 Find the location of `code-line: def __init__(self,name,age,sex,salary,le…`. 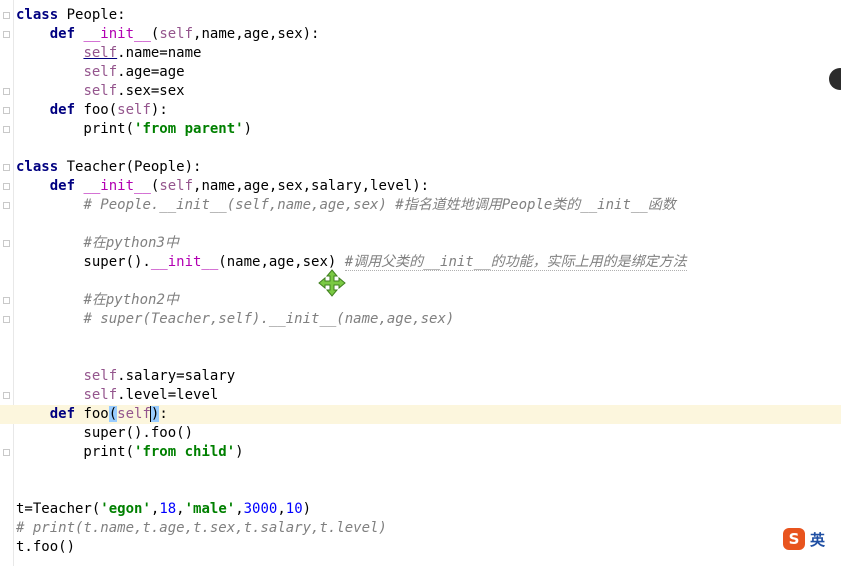

code-line: def __init__(self,name,age,sex,salary,le… is located at coordinates (428, 186).